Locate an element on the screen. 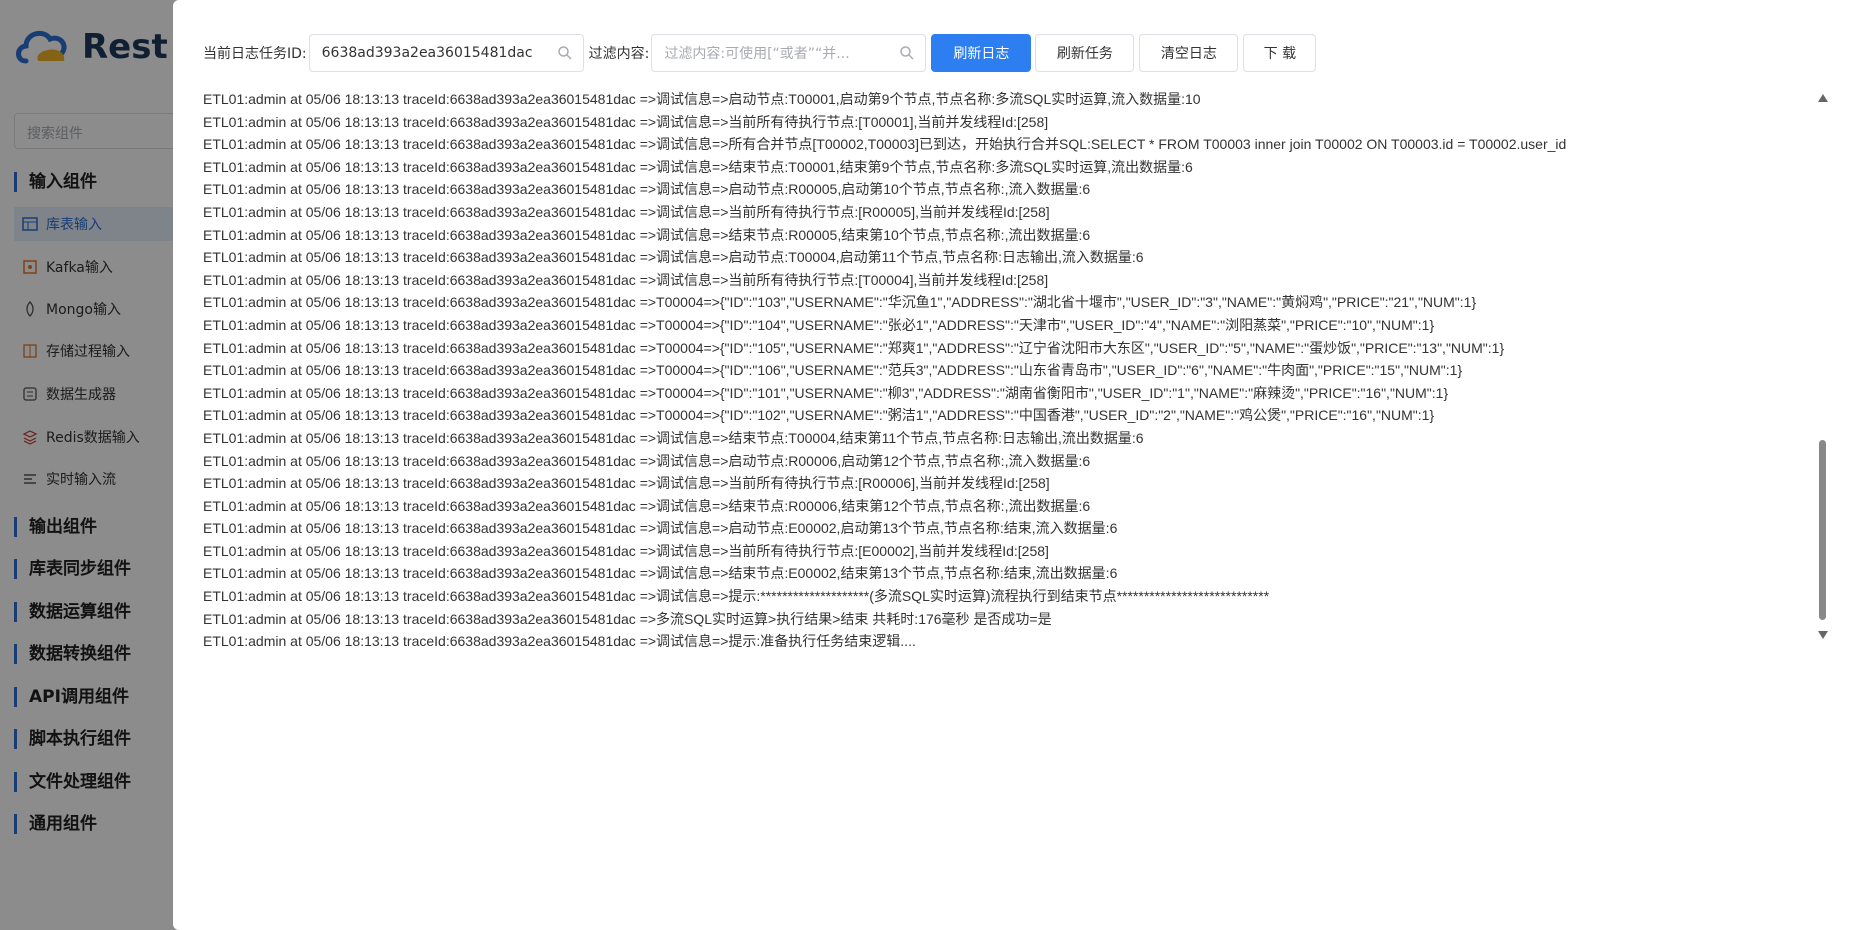 The width and height of the screenshot is (1860, 930). scroll-thumb is located at coordinates (1822, 530).